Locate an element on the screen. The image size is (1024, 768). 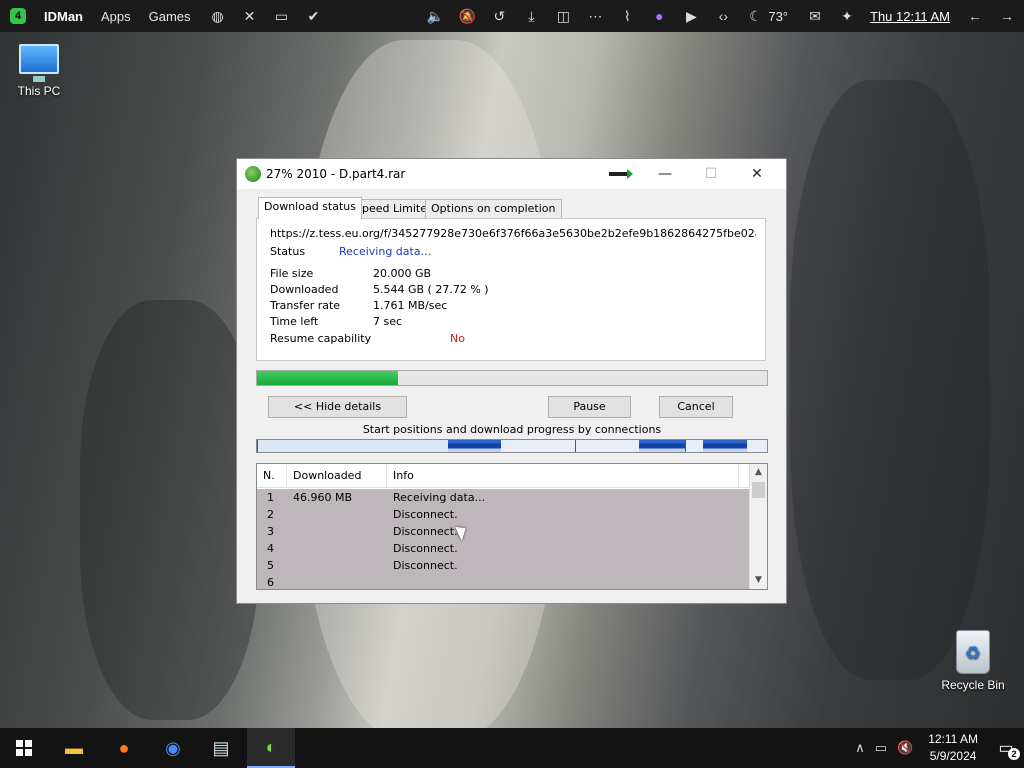
minimize-button: — is located at coordinates (665, 174).